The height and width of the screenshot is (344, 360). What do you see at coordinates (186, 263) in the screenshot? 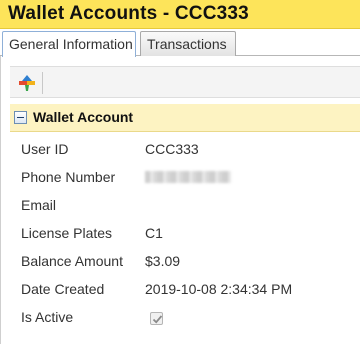
I see `field-row-balance-amount: Balance Amount $3.09` at bounding box center [186, 263].